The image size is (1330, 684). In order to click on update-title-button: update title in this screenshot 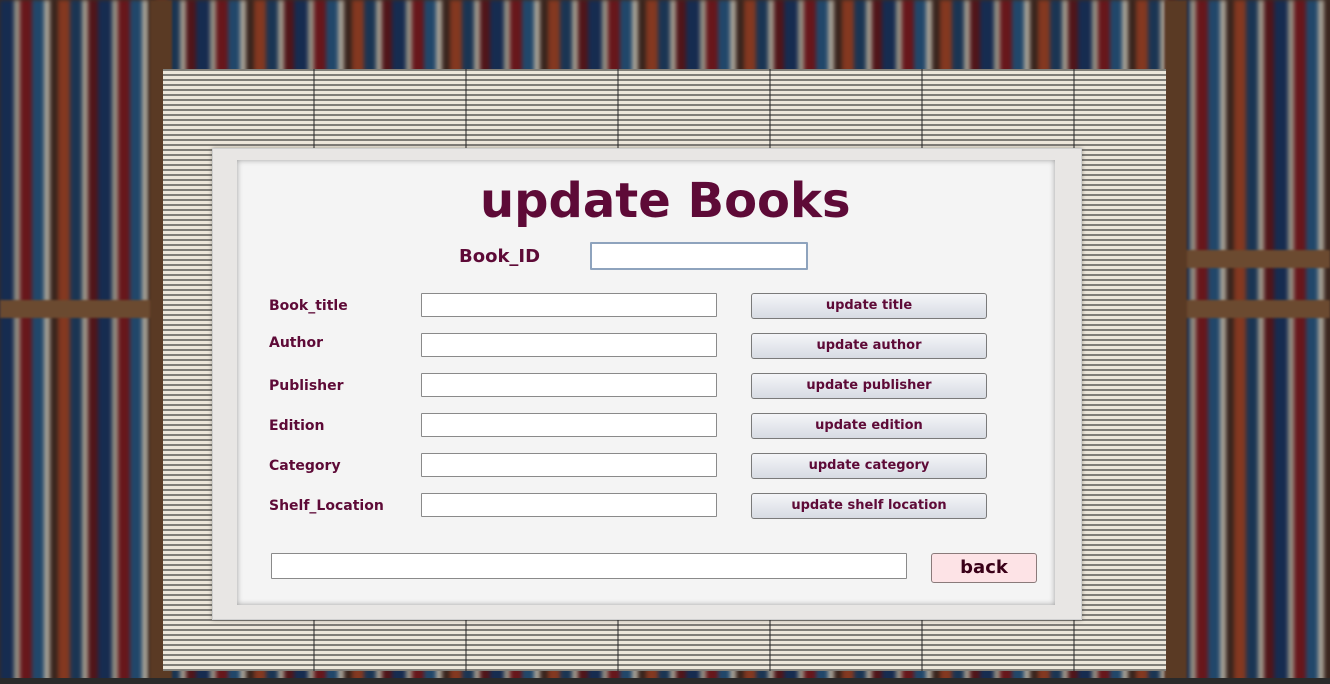, I will do `click(869, 306)`.